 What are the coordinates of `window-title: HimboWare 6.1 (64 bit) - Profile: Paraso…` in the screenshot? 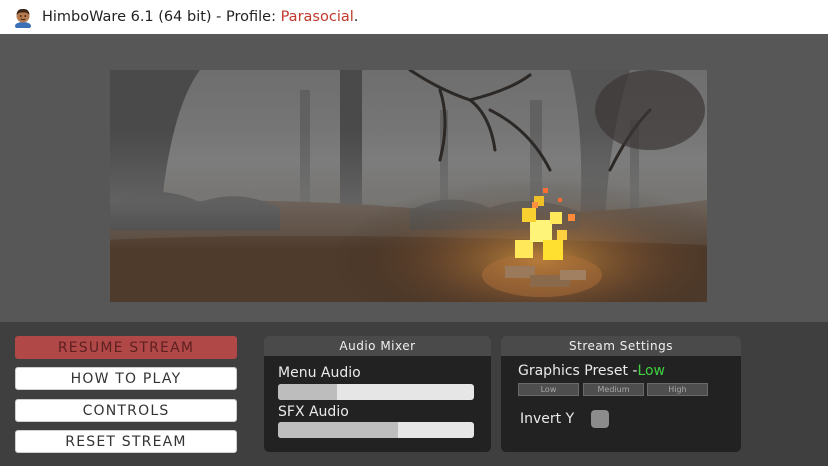 It's located at (200, 17).